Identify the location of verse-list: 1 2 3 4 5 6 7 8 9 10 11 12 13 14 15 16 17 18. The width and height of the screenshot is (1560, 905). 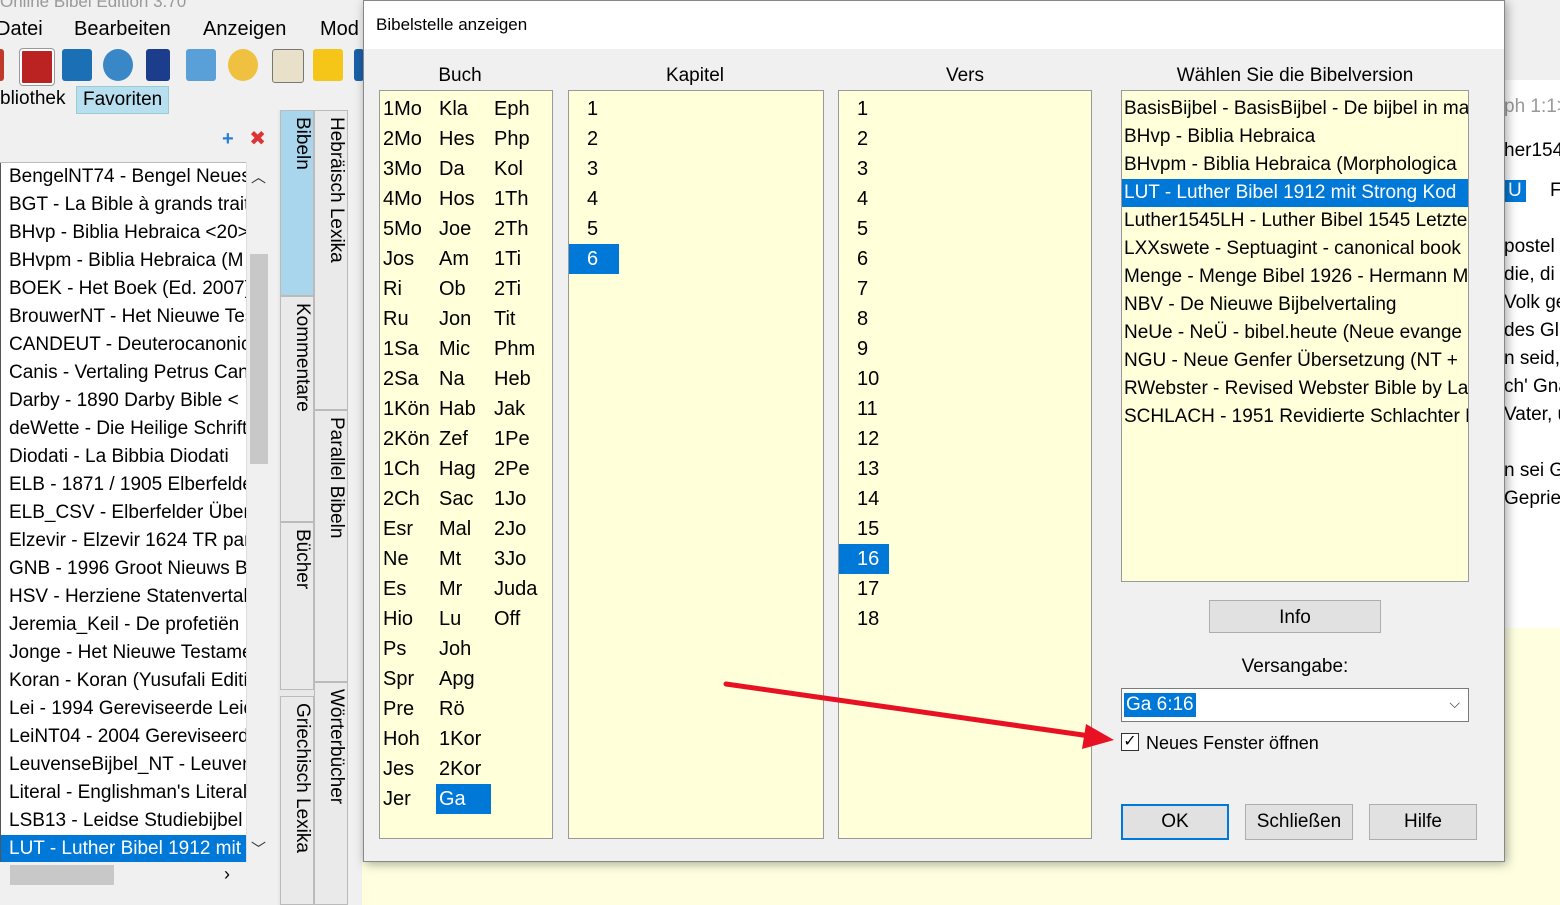
(965, 464).